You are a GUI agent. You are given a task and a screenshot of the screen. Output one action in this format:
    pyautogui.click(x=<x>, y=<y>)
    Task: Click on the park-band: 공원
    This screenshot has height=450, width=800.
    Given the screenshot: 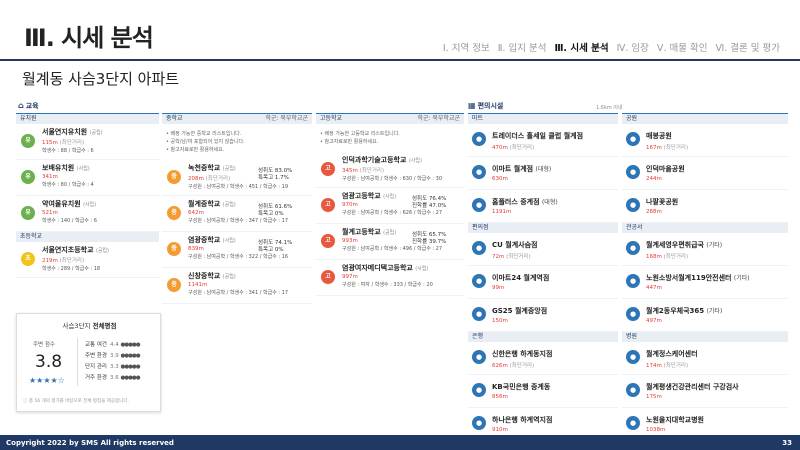 What is the action you would take?
    pyautogui.click(x=705, y=119)
    